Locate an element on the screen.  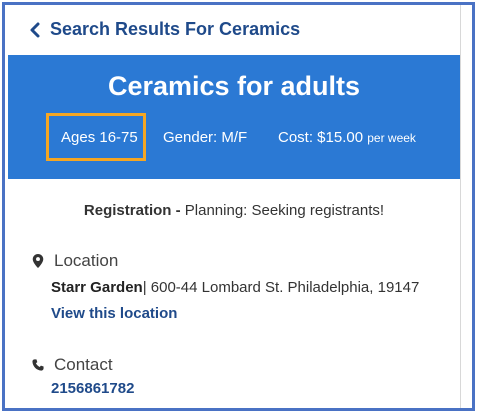
contact-heading: Contact is located at coordinates (72, 365).